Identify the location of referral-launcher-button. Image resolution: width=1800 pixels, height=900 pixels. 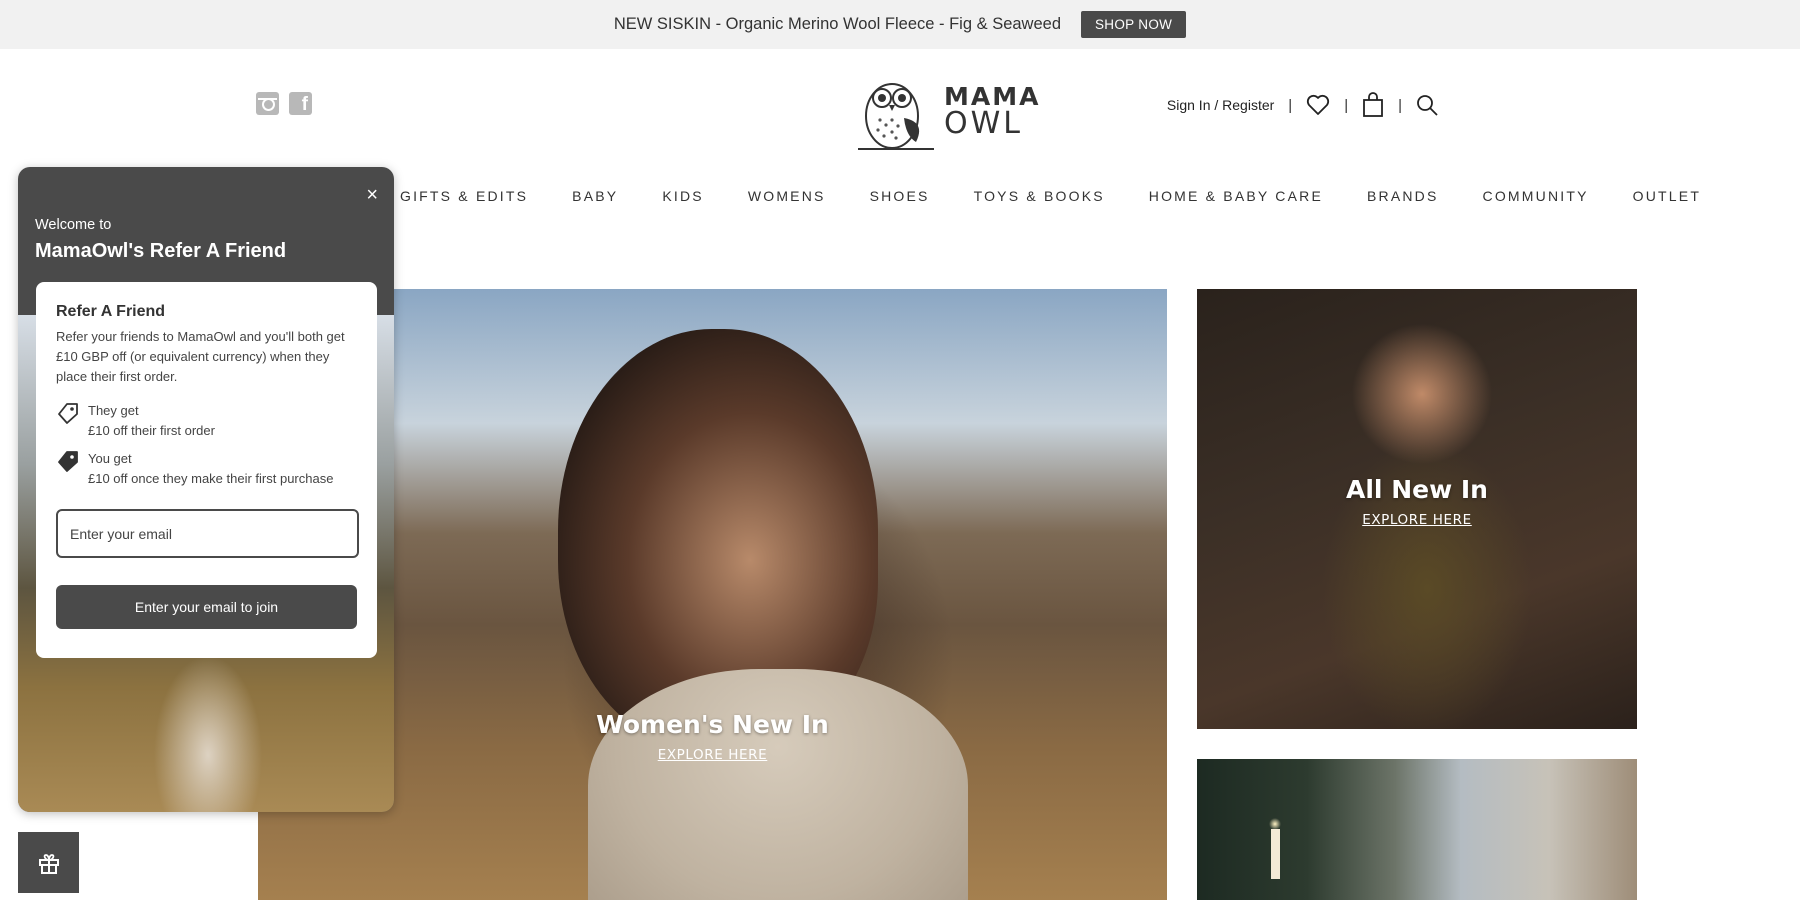
(48, 862).